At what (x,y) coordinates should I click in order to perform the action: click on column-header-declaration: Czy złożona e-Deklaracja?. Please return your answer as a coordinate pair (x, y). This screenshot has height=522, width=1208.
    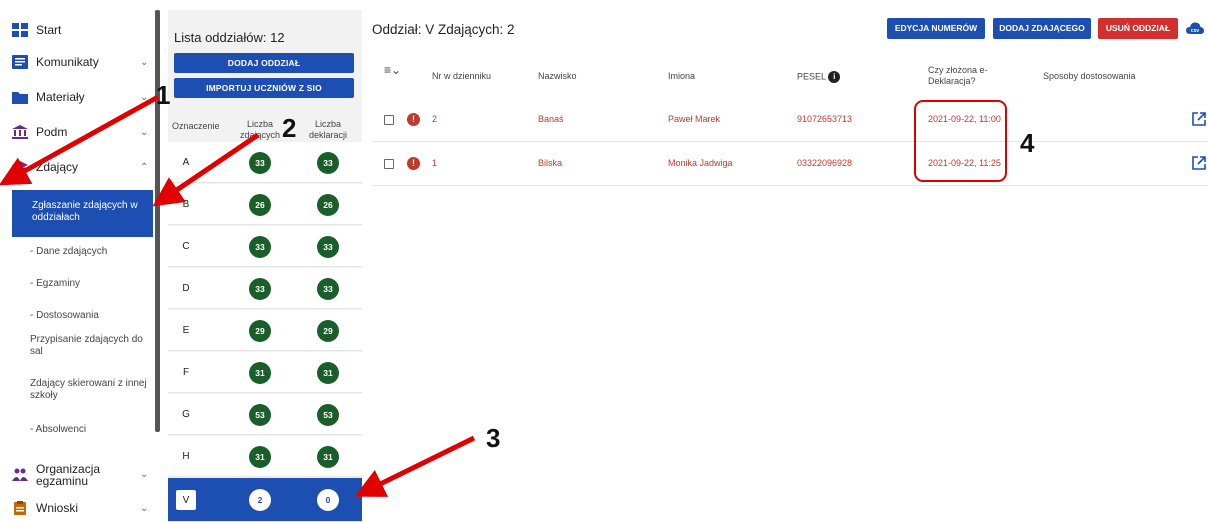
    Looking at the image, I should click on (966, 76).